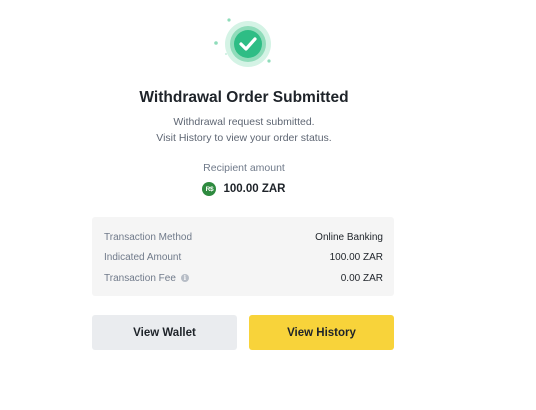 The height and width of the screenshot is (410, 536). I want to click on status-message-line-1: Withdrawal request submitted., so click(244, 122).